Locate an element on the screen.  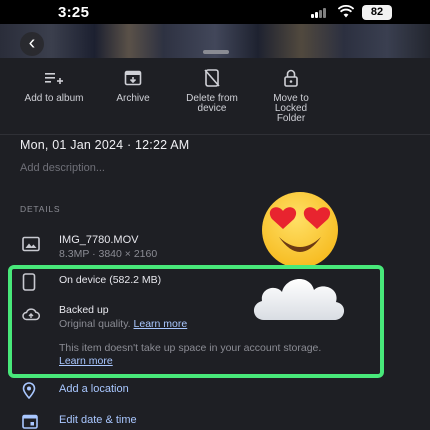
add-to-album-icon is located at coordinates (54, 78).